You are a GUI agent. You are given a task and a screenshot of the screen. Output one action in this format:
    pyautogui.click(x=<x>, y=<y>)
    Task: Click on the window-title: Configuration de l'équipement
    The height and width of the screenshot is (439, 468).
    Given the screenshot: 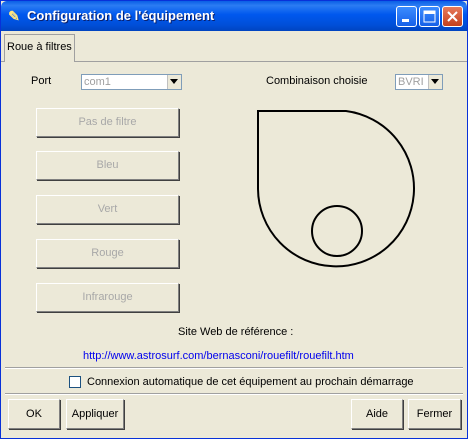 What is the action you would take?
    pyautogui.click(x=121, y=15)
    